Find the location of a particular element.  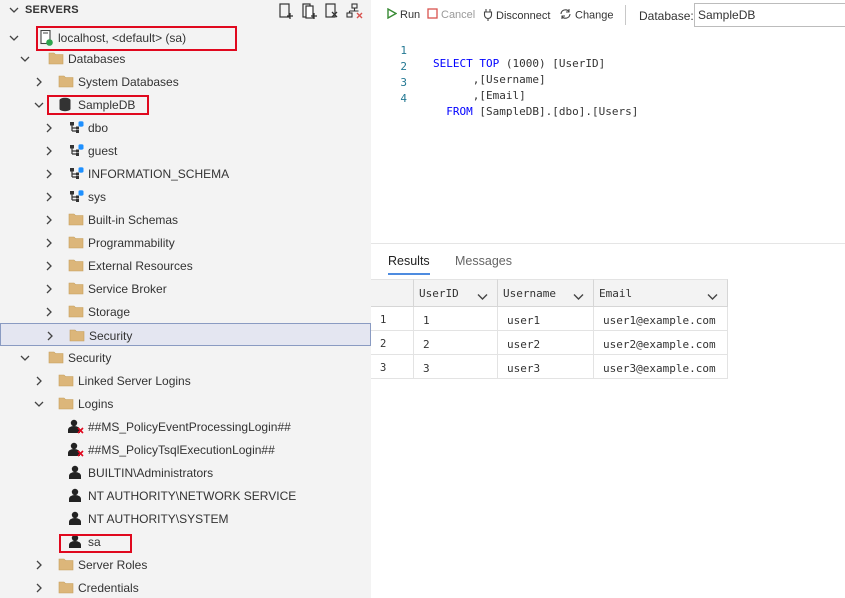

tree-item-information-schema: INFORMATION_SCHEMA is located at coordinates (185, 173).